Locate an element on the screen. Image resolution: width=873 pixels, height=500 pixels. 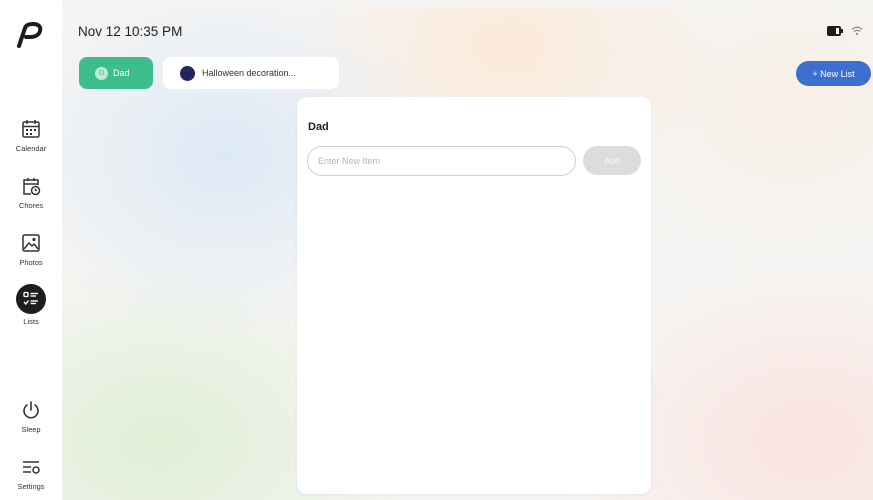
lists-icon-badge is located at coordinates (31, 299).